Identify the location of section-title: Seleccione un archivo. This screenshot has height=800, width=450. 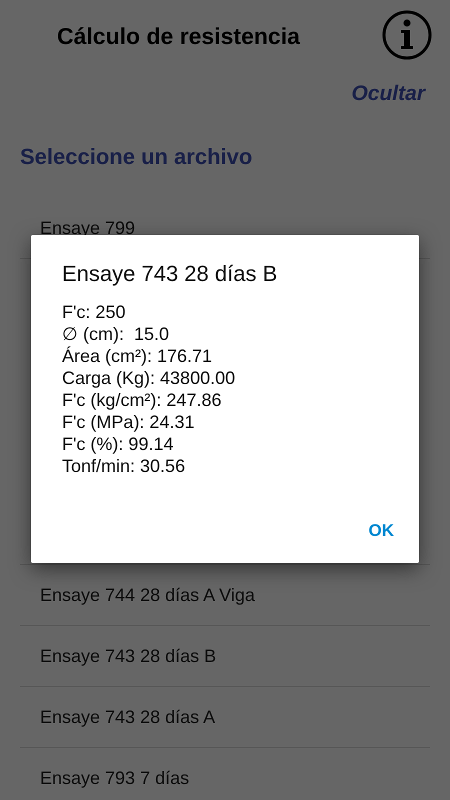
(136, 157).